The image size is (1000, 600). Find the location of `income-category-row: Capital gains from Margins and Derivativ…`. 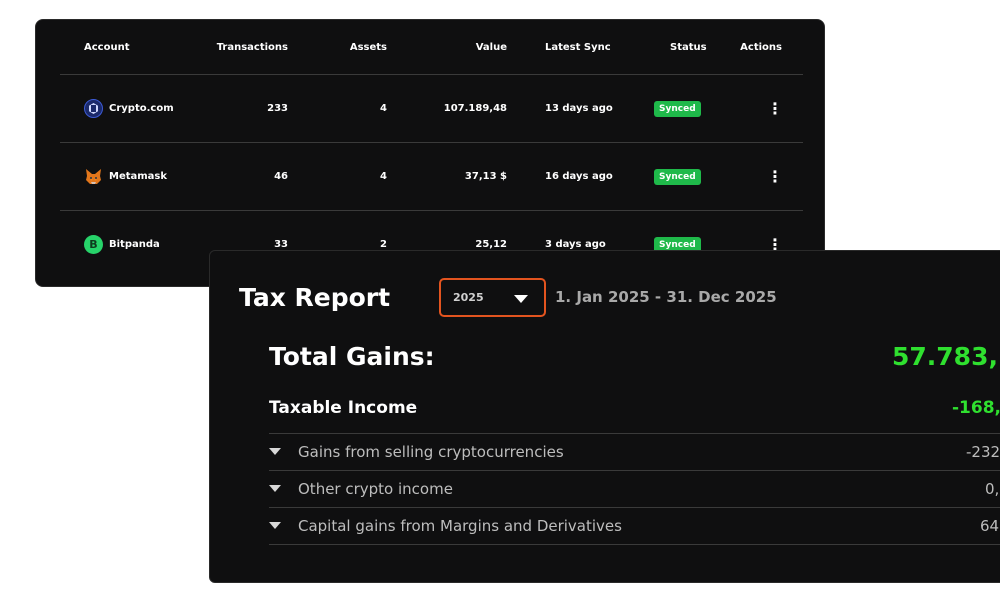

income-category-row: Capital gains from Margins and Derivativ… is located at coordinates (634, 526).